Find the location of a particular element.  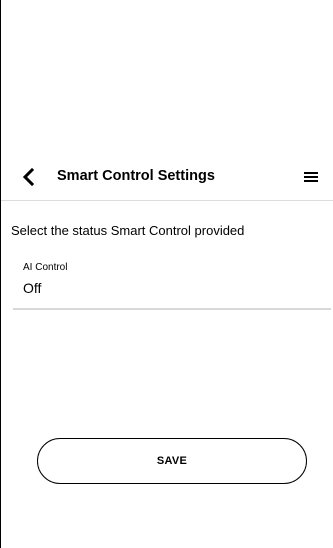

save-button: SAVE is located at coordinates (172, 461).